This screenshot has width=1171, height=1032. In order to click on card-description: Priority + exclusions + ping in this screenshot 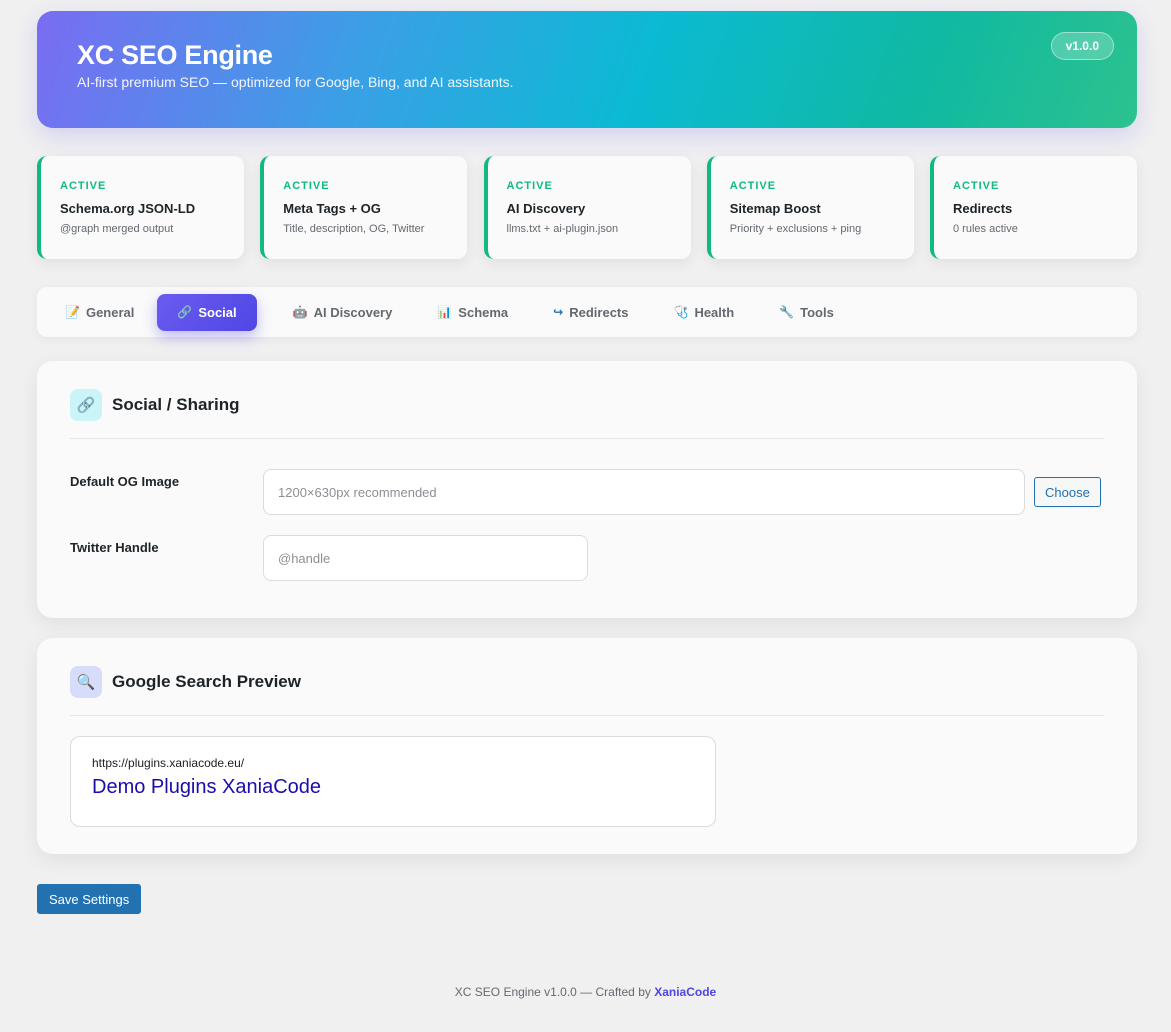, I will do `click(795, 229)`.